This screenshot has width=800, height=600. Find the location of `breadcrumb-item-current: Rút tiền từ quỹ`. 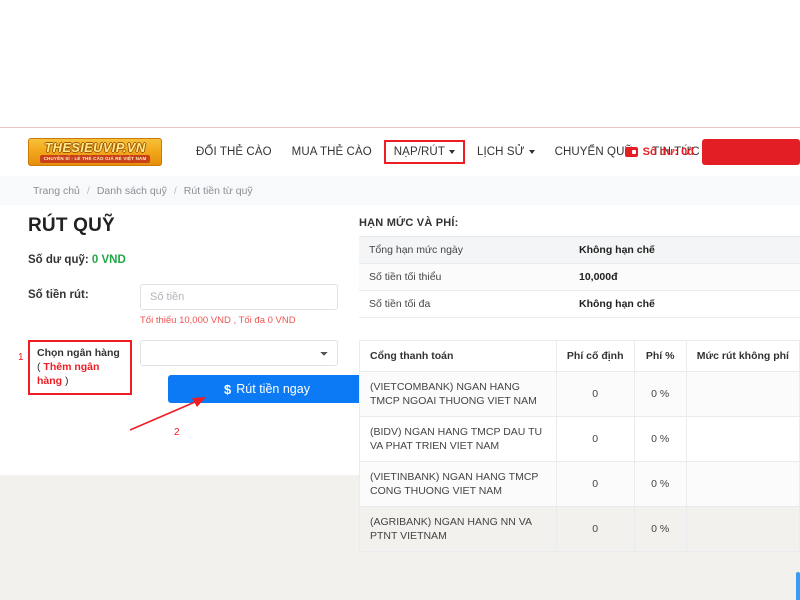

breadcrumb-item-current: Rút tiền từ quỹ is located at coordinates (218, 190).